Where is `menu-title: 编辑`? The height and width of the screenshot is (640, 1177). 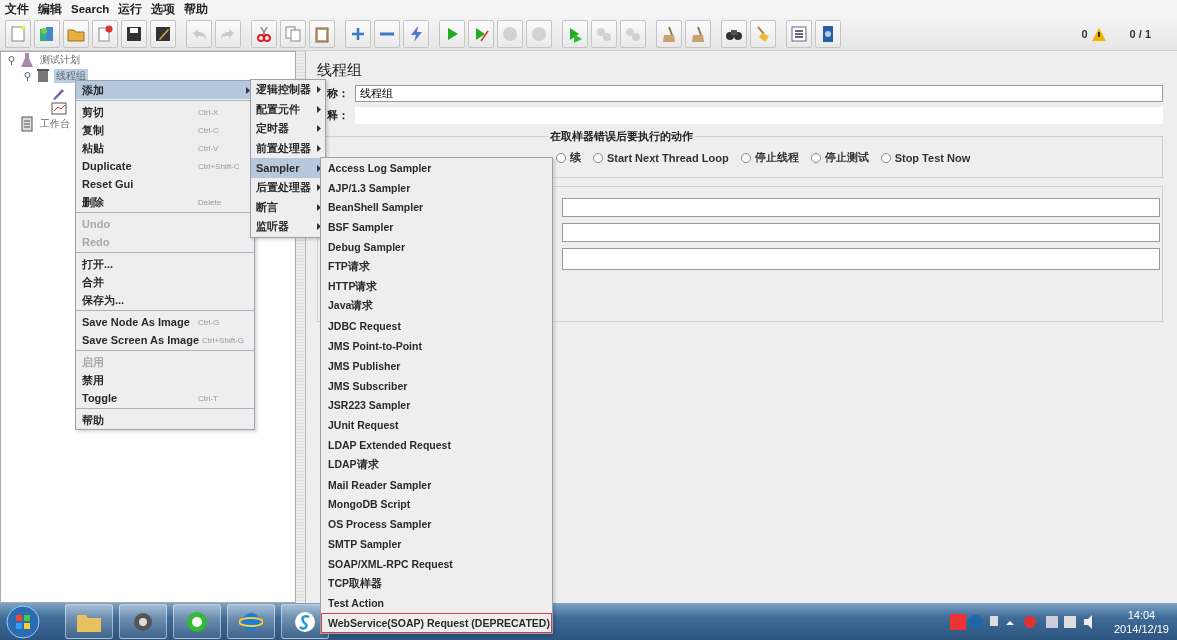 menu-title: 编辑 is located at coordinates (51, 9).